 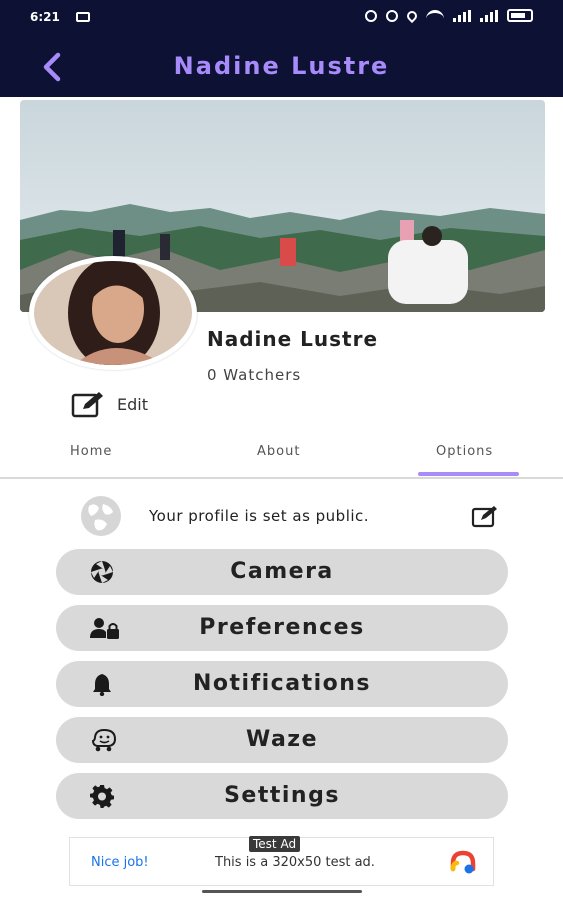 I want to click on settings-label: Settings, so click(x=282, y=795).